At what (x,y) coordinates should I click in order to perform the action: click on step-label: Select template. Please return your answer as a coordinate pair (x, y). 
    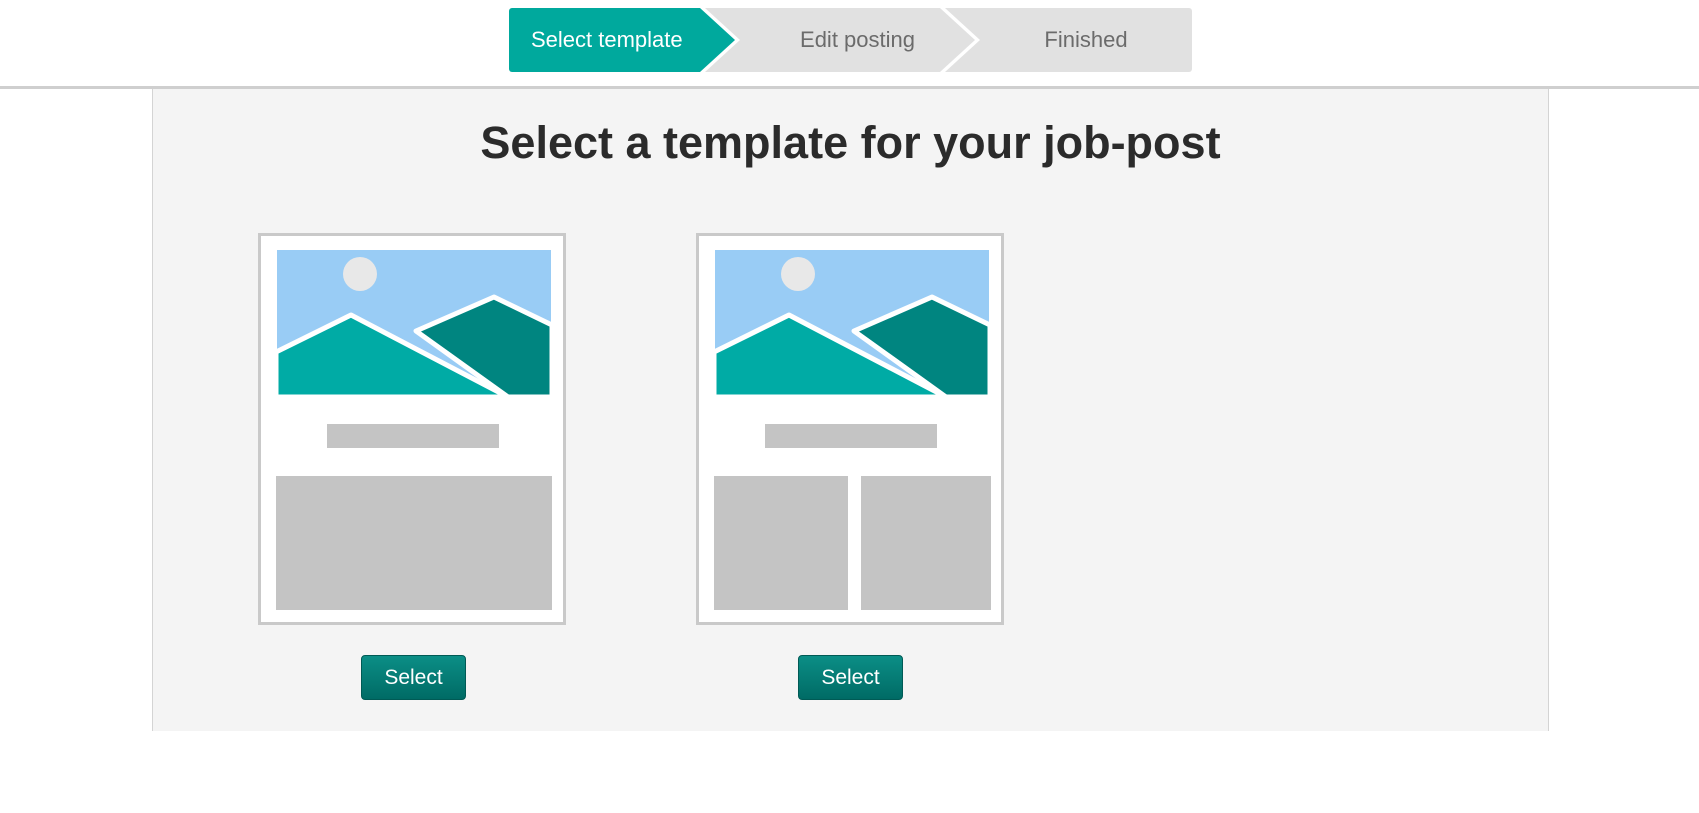
    Looking at the image, I should click on (607, 39).